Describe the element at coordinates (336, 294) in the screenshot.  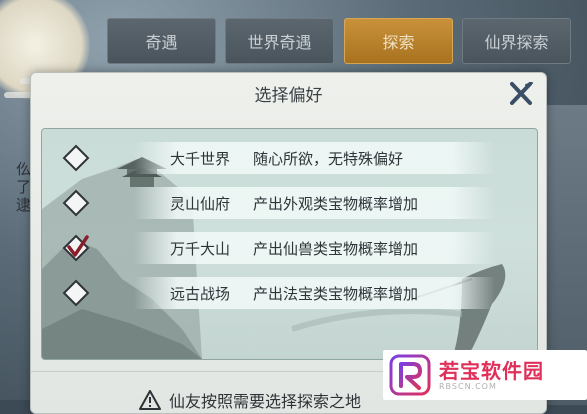
I see `option-description: 产出法宝类宝物概率增加` at that location.